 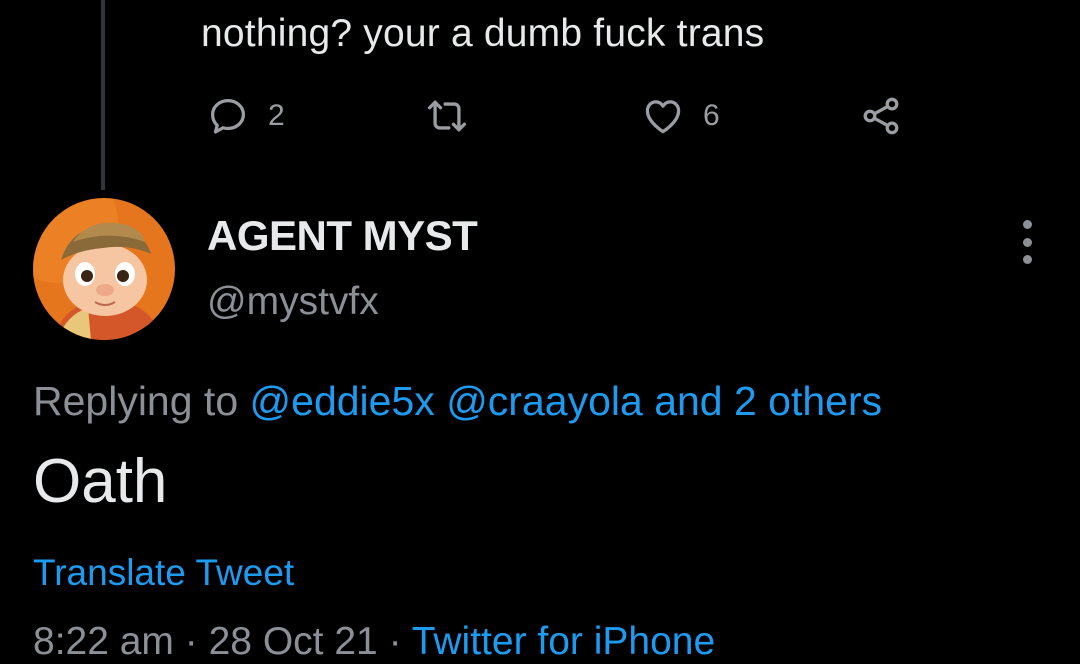 What do you see at coordinates (342, 401) in the screenshot?
I see `mention-link: @eddie5x` at bounding box center [342, 401].